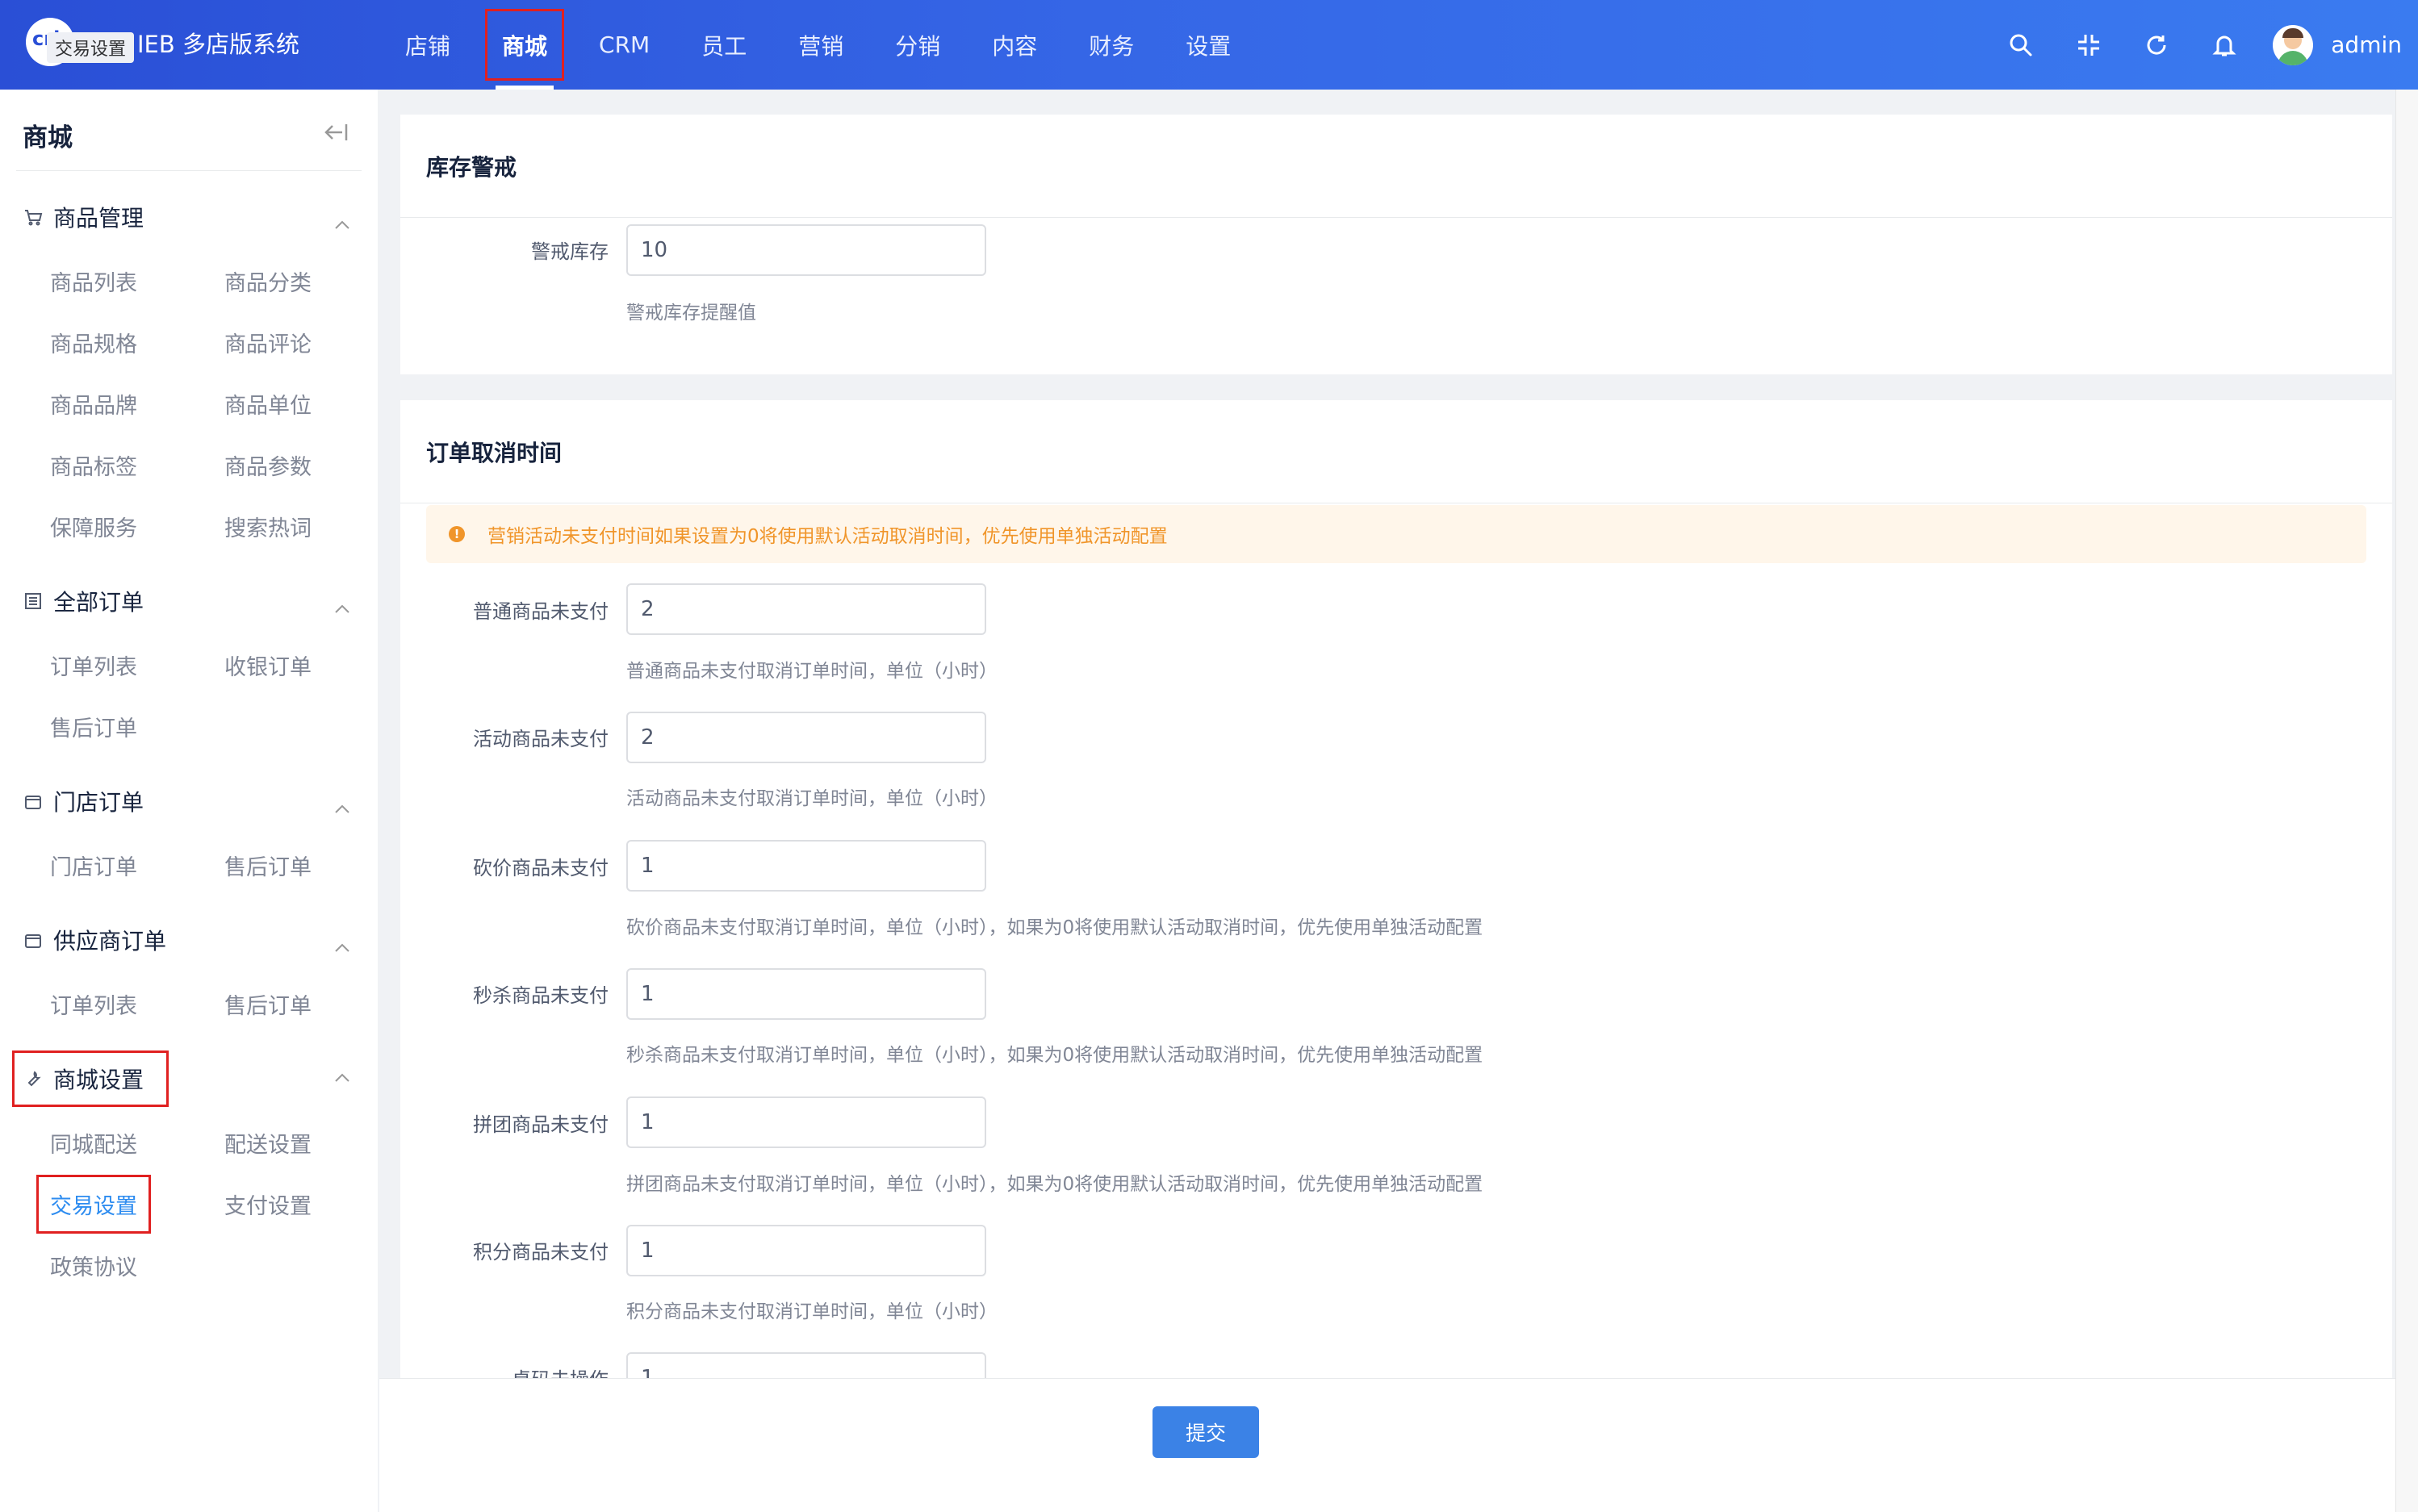 The height and width of the screenshot is (1512, 2418). What do you see at coordinates (541, 868) in the screenshot?
I see `field-label: 砍价商品未支付` at bounding box center [541, 868].